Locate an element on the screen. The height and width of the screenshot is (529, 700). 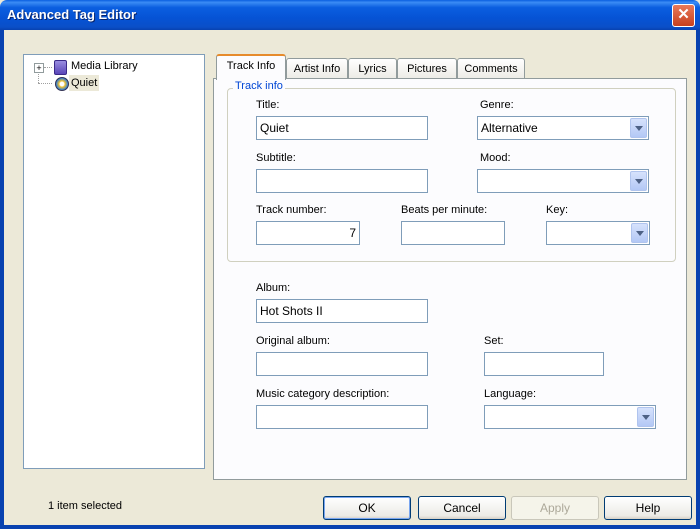
language-label: Language: is located at coordinates (510, 394).